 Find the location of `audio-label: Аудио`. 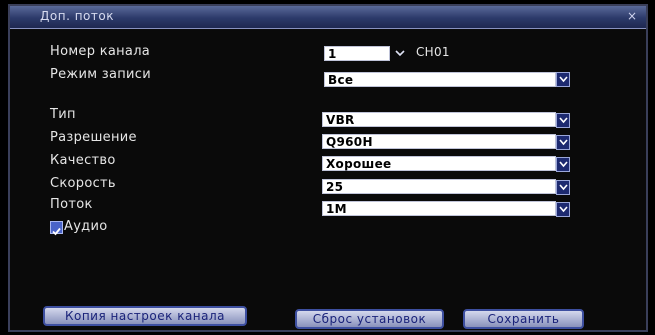

audio-label: Аудио is located at coordinates (86, 226).